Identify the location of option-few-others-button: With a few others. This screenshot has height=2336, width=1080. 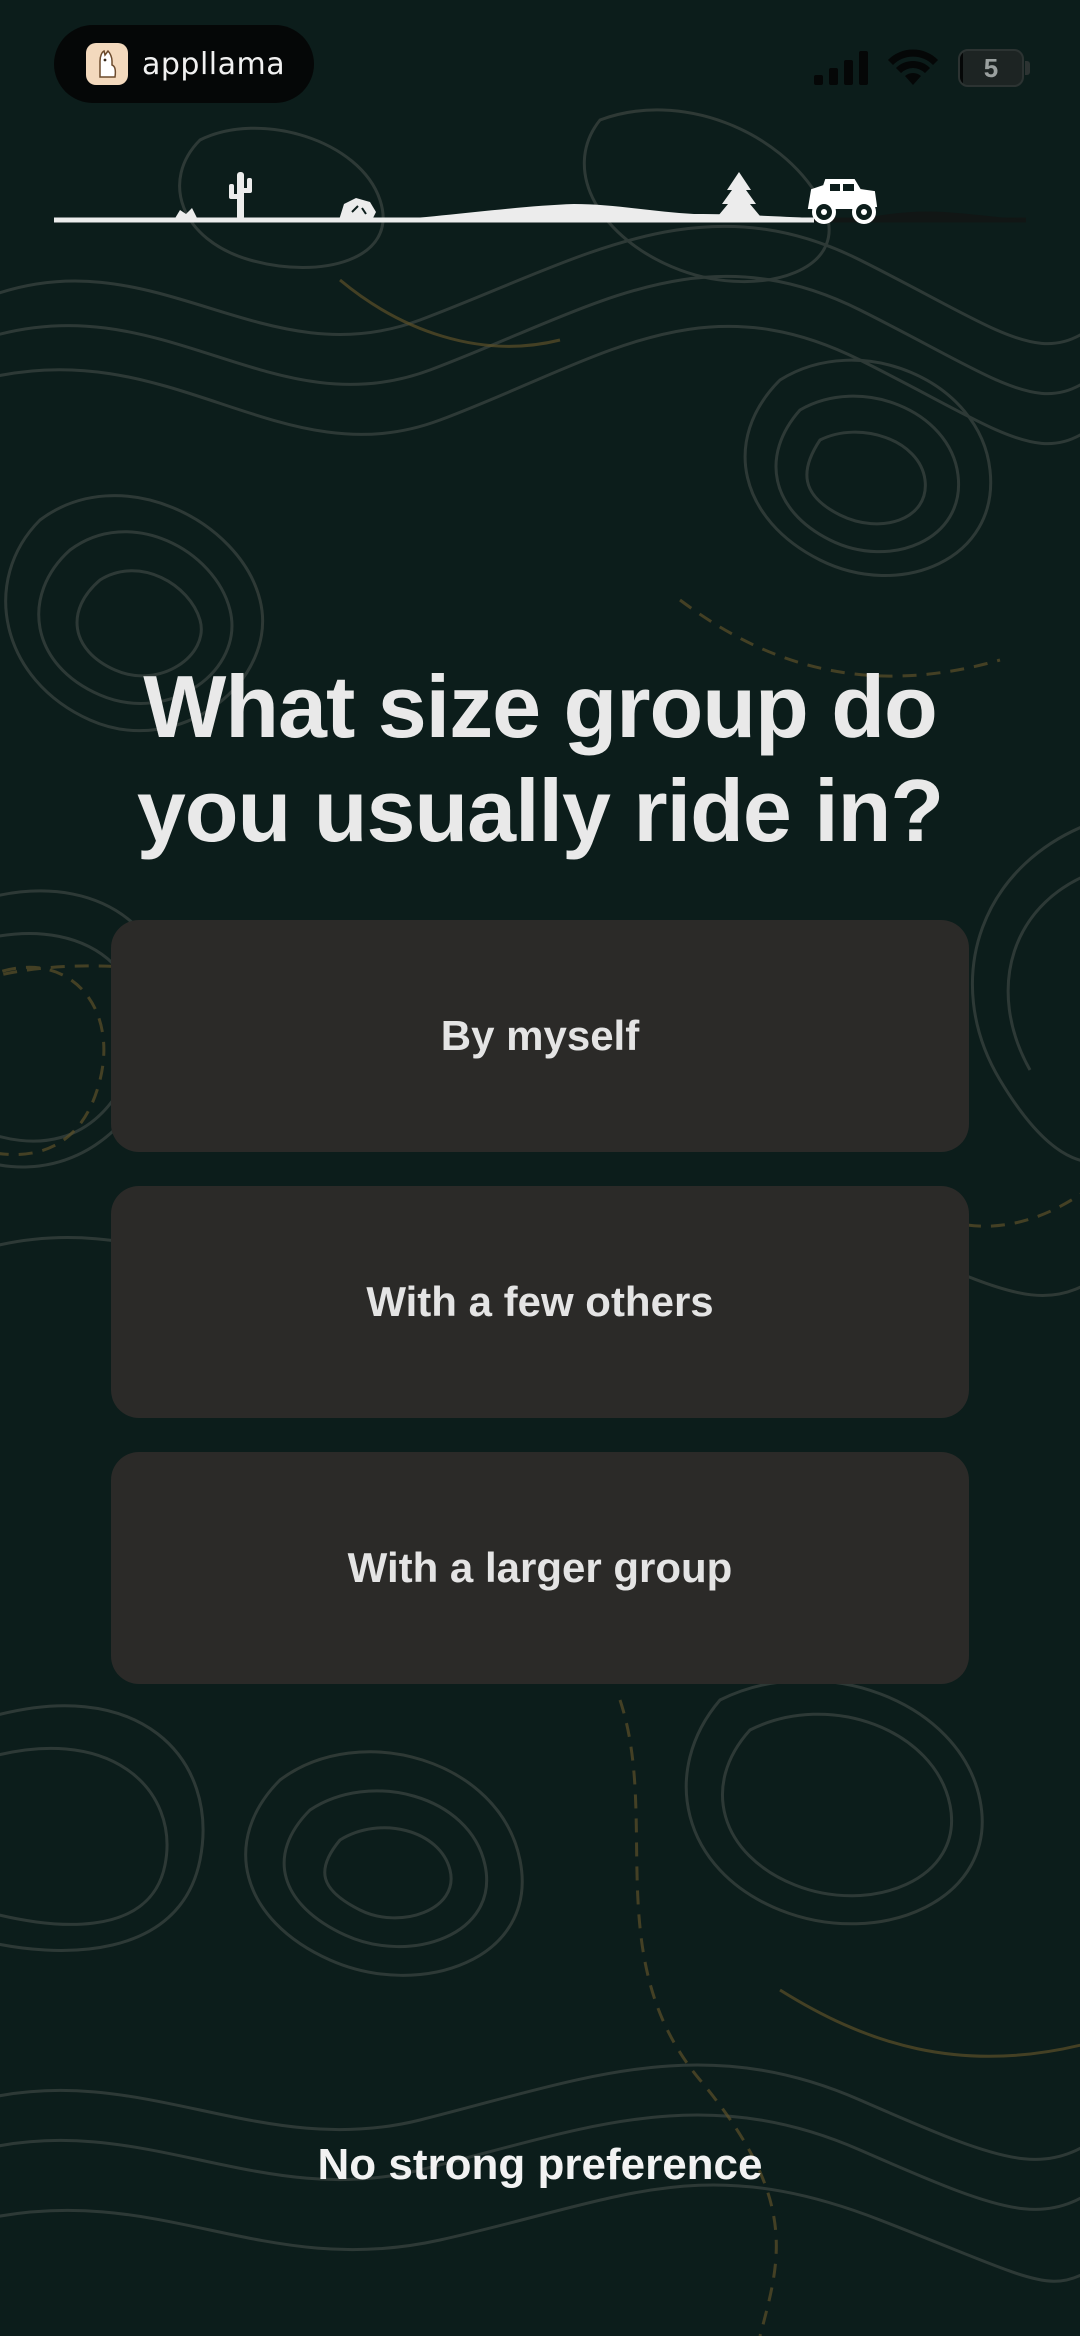
(540, 1302).